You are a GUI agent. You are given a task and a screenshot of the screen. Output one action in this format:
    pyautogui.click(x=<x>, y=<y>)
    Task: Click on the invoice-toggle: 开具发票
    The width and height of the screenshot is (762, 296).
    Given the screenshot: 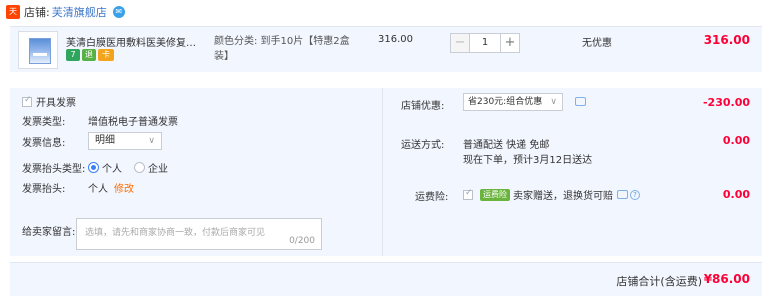 What is the action you would take?
    pyautogui.click(x=49, y=101)
    